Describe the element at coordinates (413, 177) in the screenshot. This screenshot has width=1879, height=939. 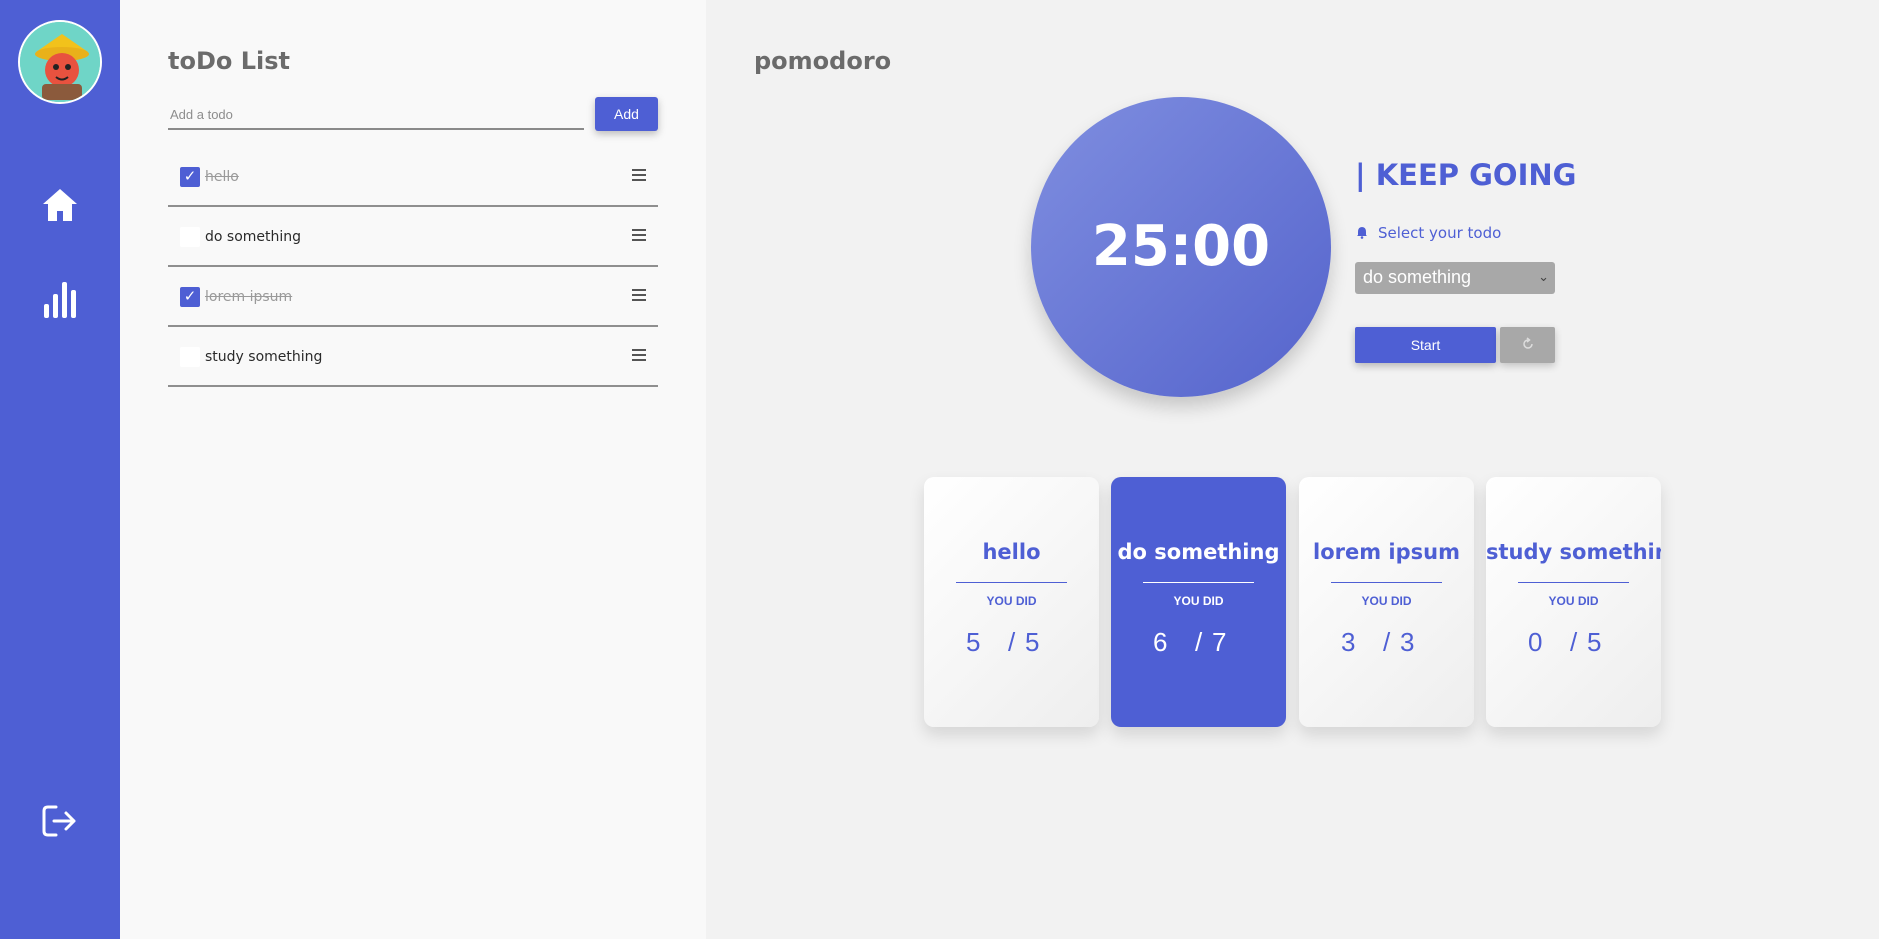
I see `todo-item: ✓ hello` at that location.